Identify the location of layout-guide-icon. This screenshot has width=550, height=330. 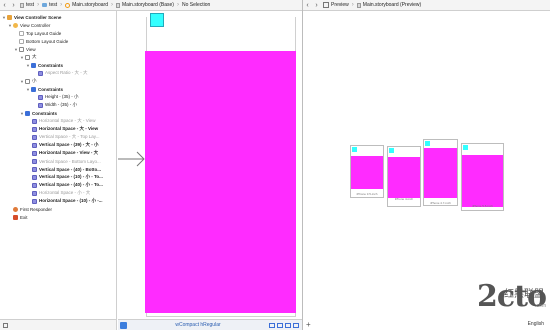
(21, 41).